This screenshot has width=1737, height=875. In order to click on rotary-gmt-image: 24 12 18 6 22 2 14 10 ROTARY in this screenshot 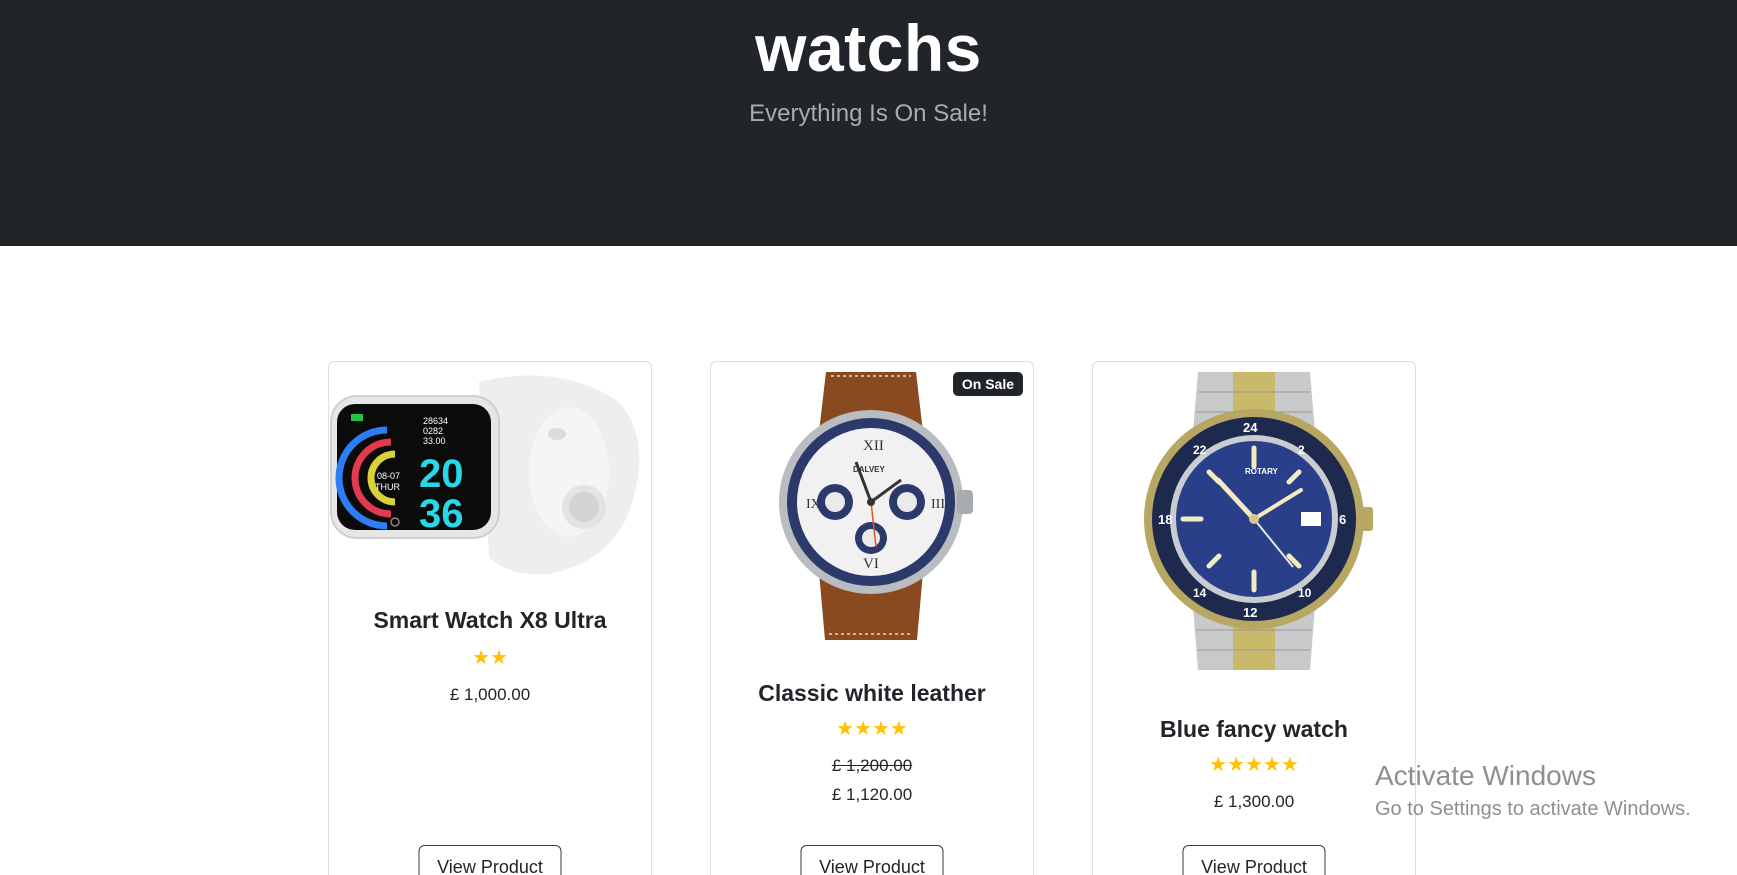, I will do `click(1254, 522)`.